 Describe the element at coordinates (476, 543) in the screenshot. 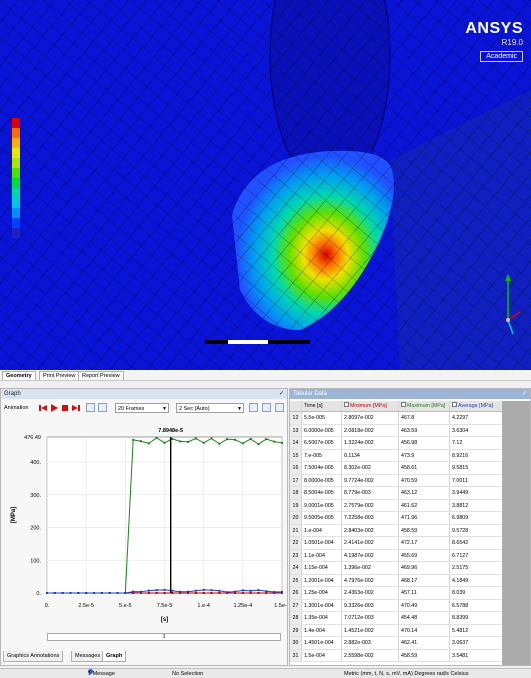

I see `average-cell: 8.6542` at that location.